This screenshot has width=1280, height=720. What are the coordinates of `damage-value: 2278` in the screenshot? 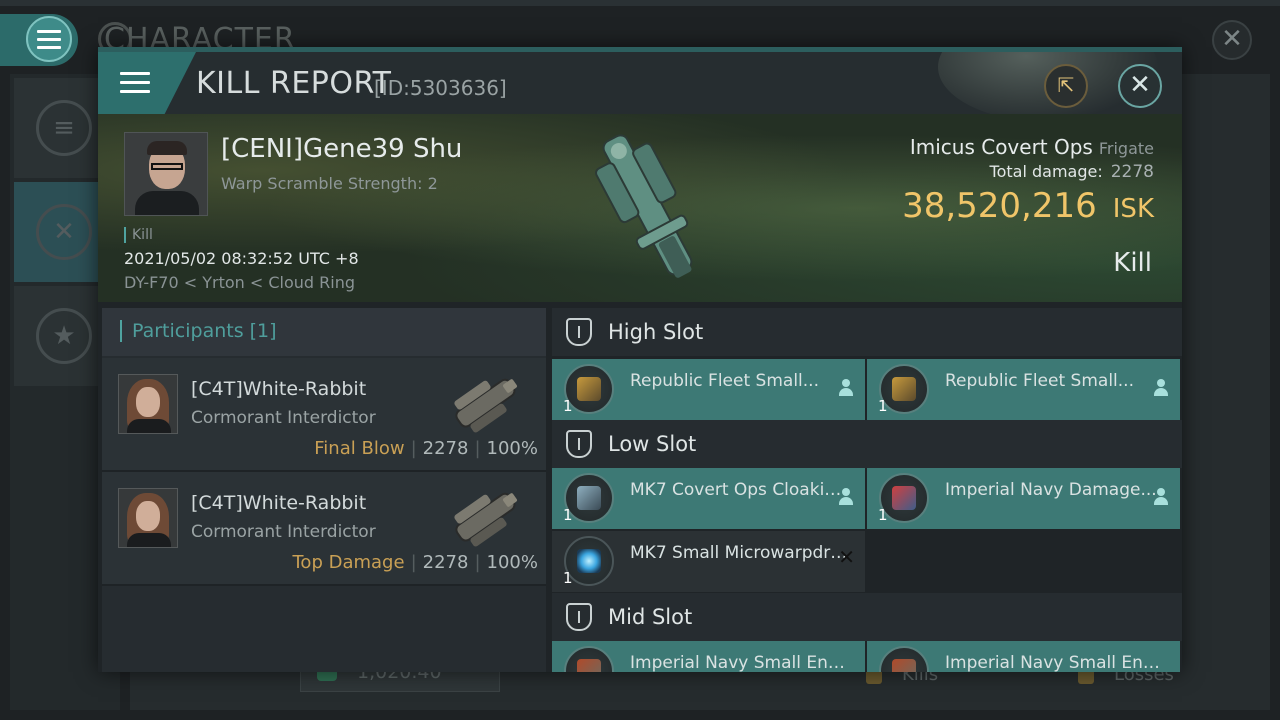 It's located at (1132, 172).